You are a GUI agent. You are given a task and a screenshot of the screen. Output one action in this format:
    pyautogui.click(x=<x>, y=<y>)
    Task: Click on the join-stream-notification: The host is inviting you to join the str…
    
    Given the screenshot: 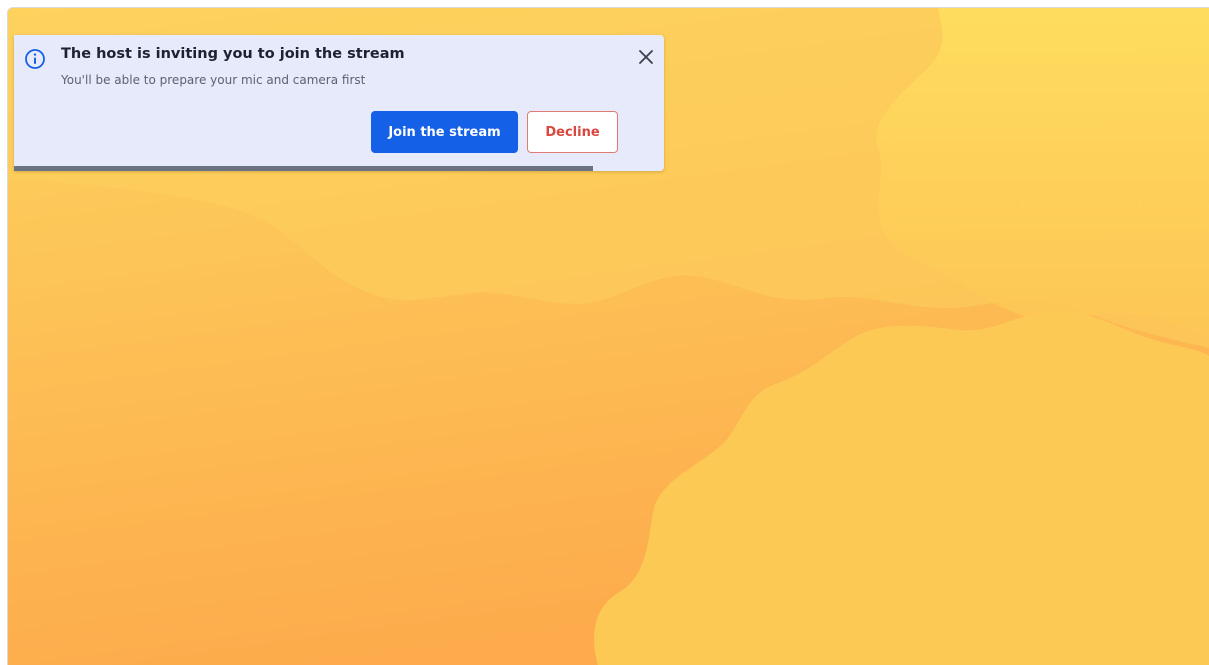 What is the action you would take?
    pyautogui.click(x=339, y=103)
    